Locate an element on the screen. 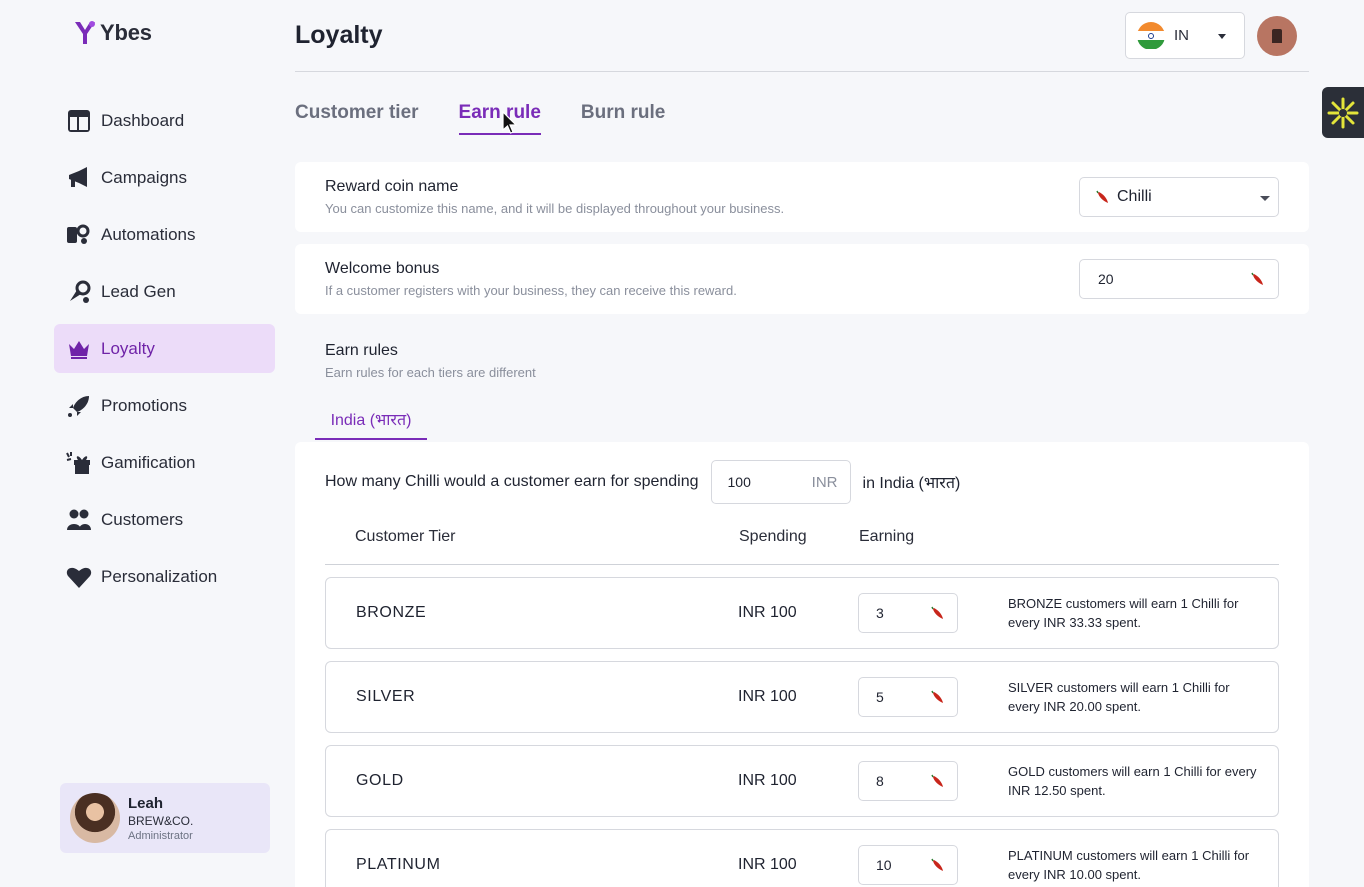 This screenshot has height=887, width=1364. user-name: Leah is located at coordinates (146, 803).